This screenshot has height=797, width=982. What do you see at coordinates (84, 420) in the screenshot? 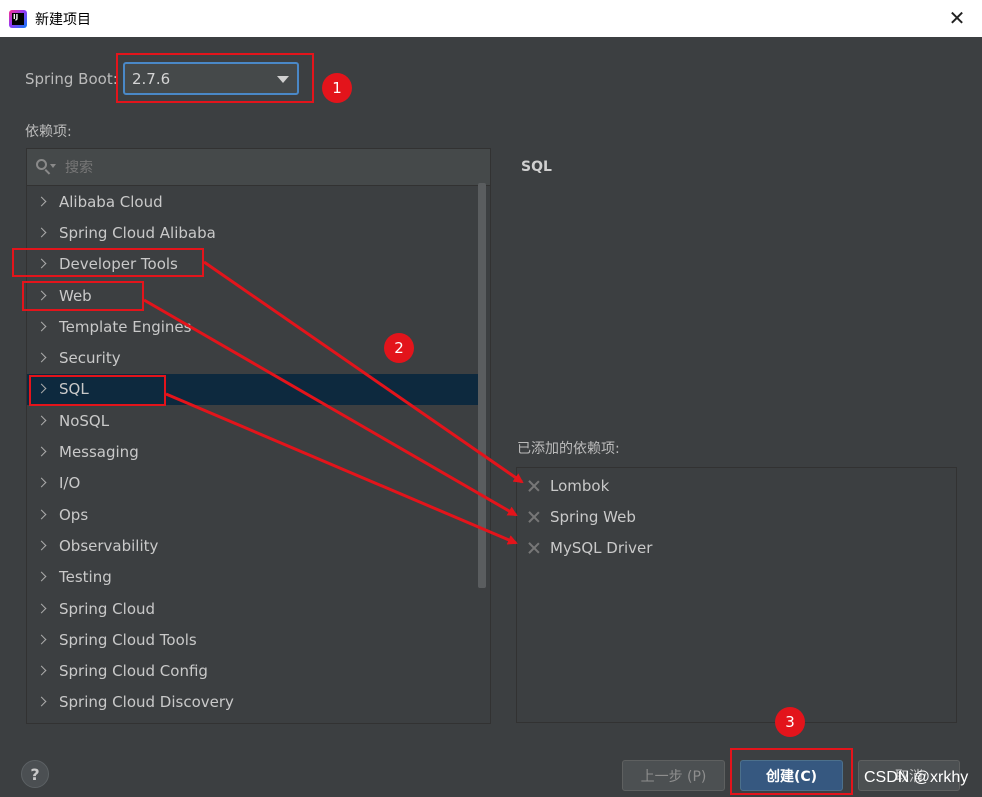
I see `category-label: NoSQL` at bounding box center [84, 420].